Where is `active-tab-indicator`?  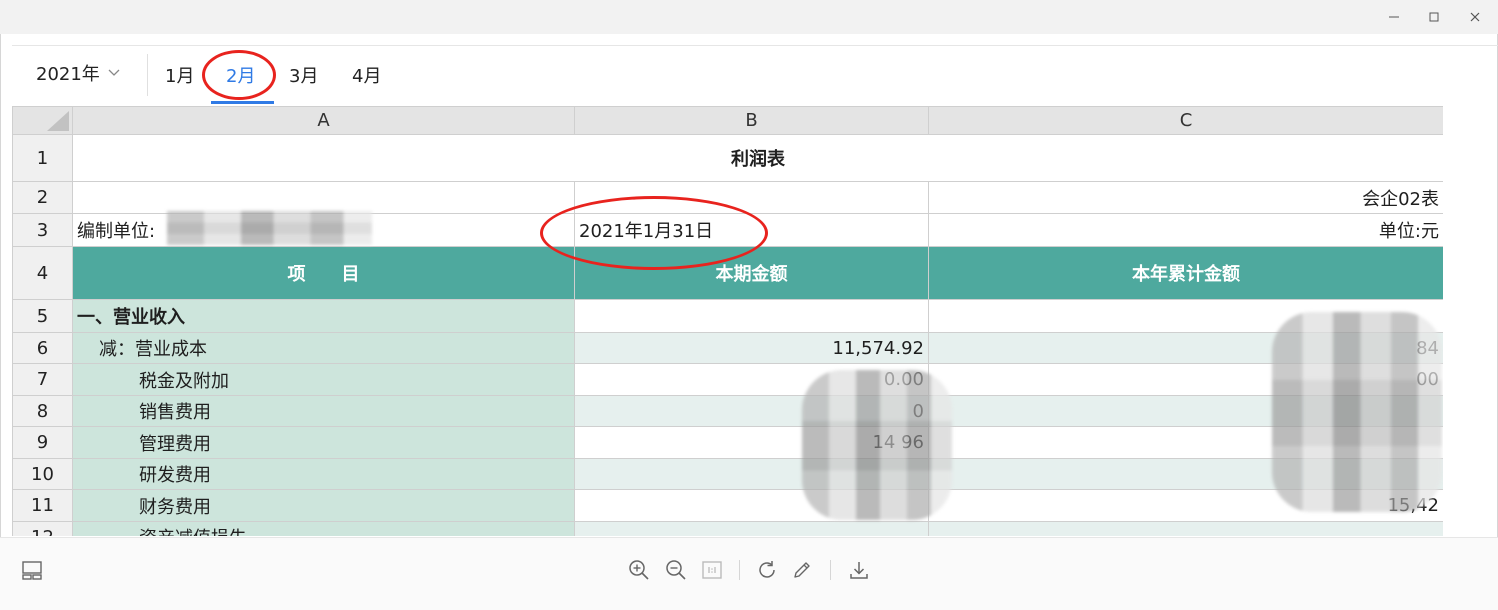 active-tab-indicator is located at coordinates (242, 102).